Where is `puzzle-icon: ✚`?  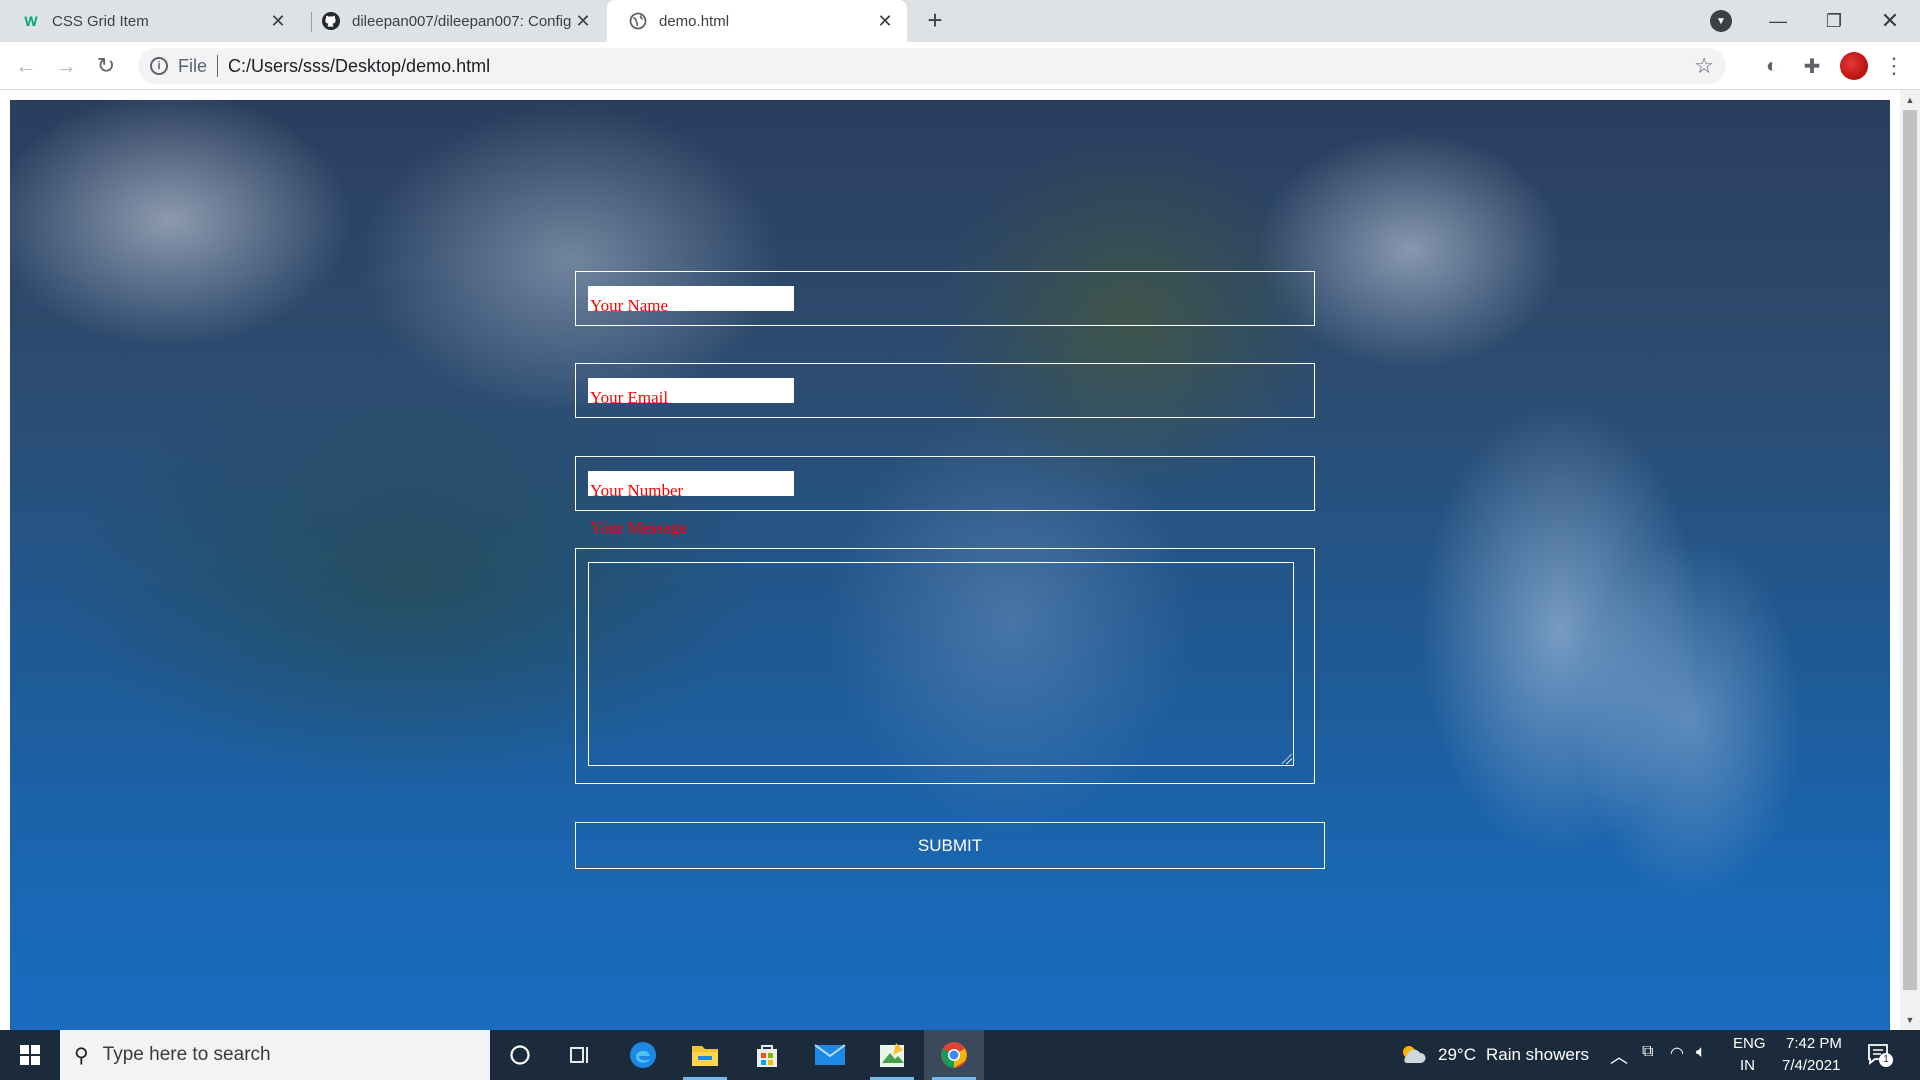
puzzle-icon: ✚ is located at coordinates (1812, 66).